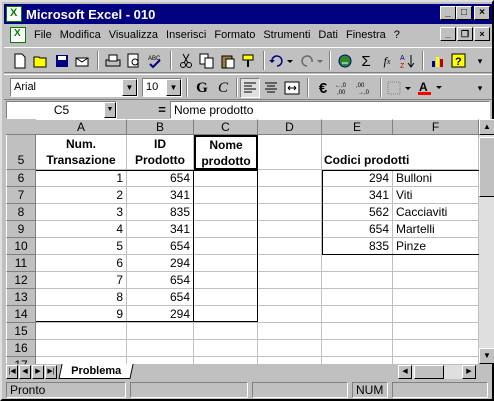  I want to click on cell-a7: 2, so click(81, 195).